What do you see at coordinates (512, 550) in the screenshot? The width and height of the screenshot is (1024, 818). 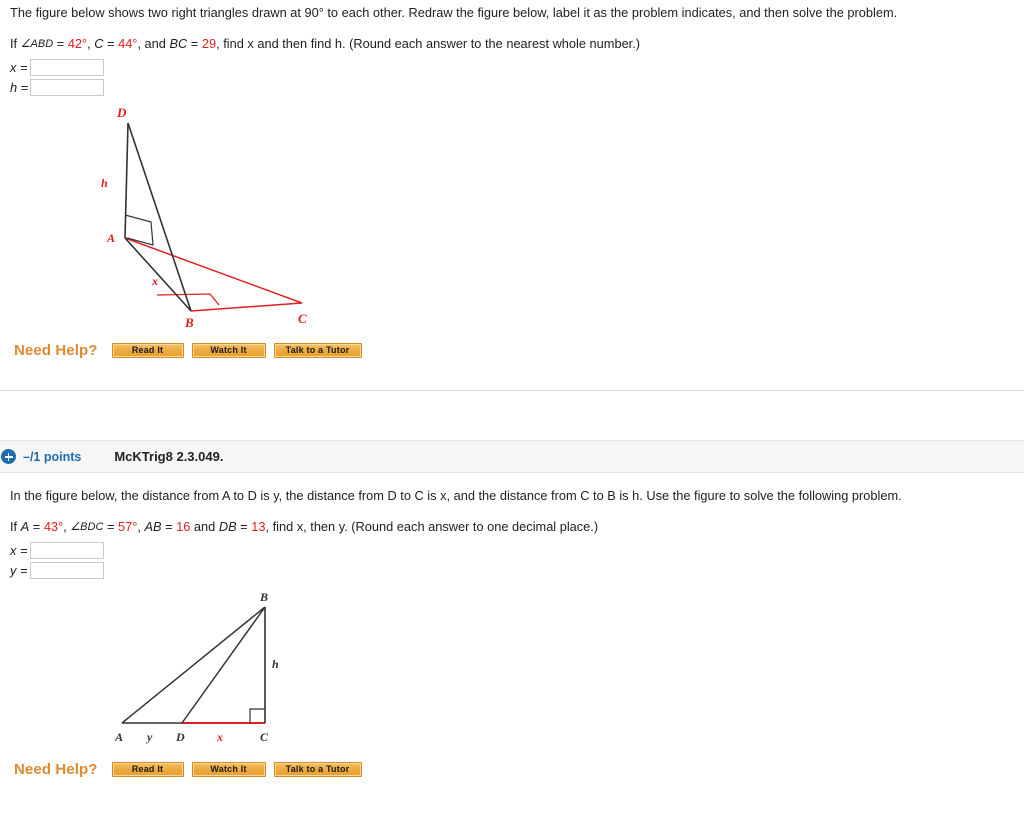 I see `answer-row-x2: x =` at bounding box center [512, 550].